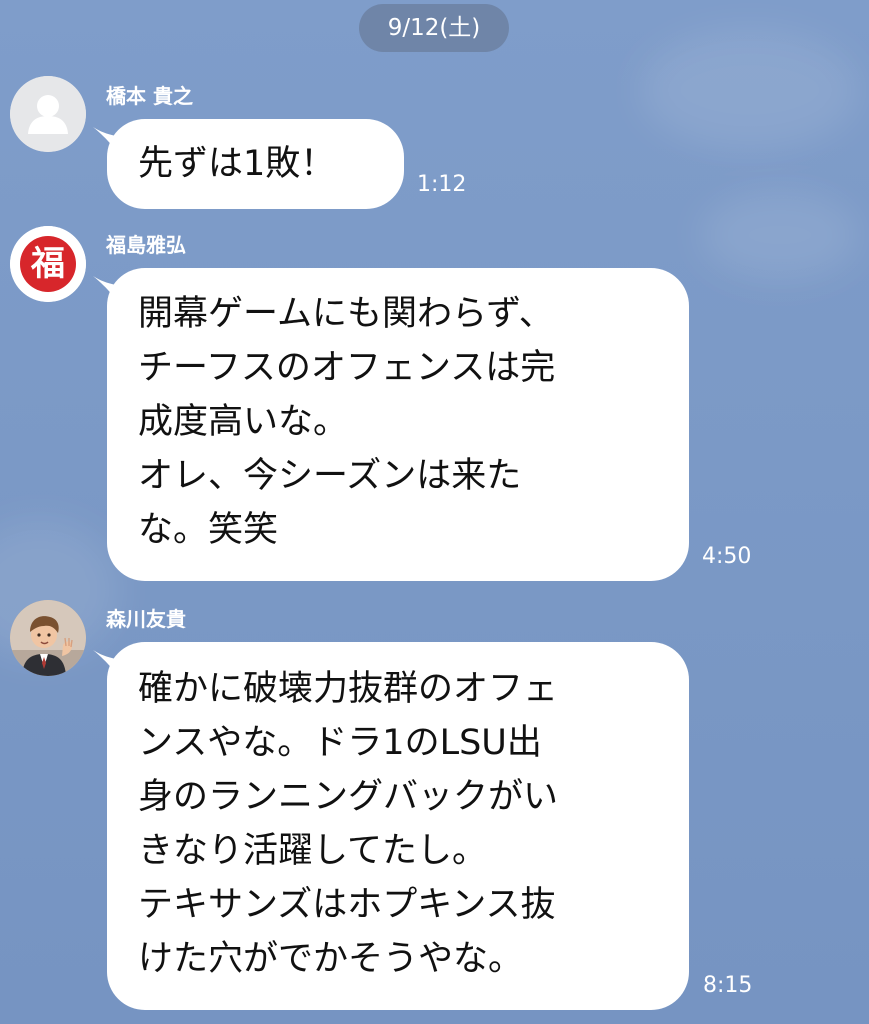 This screenshot has width=869, height=1024. I want to click on sender-name: 福島雅弘, so click(146, 245).